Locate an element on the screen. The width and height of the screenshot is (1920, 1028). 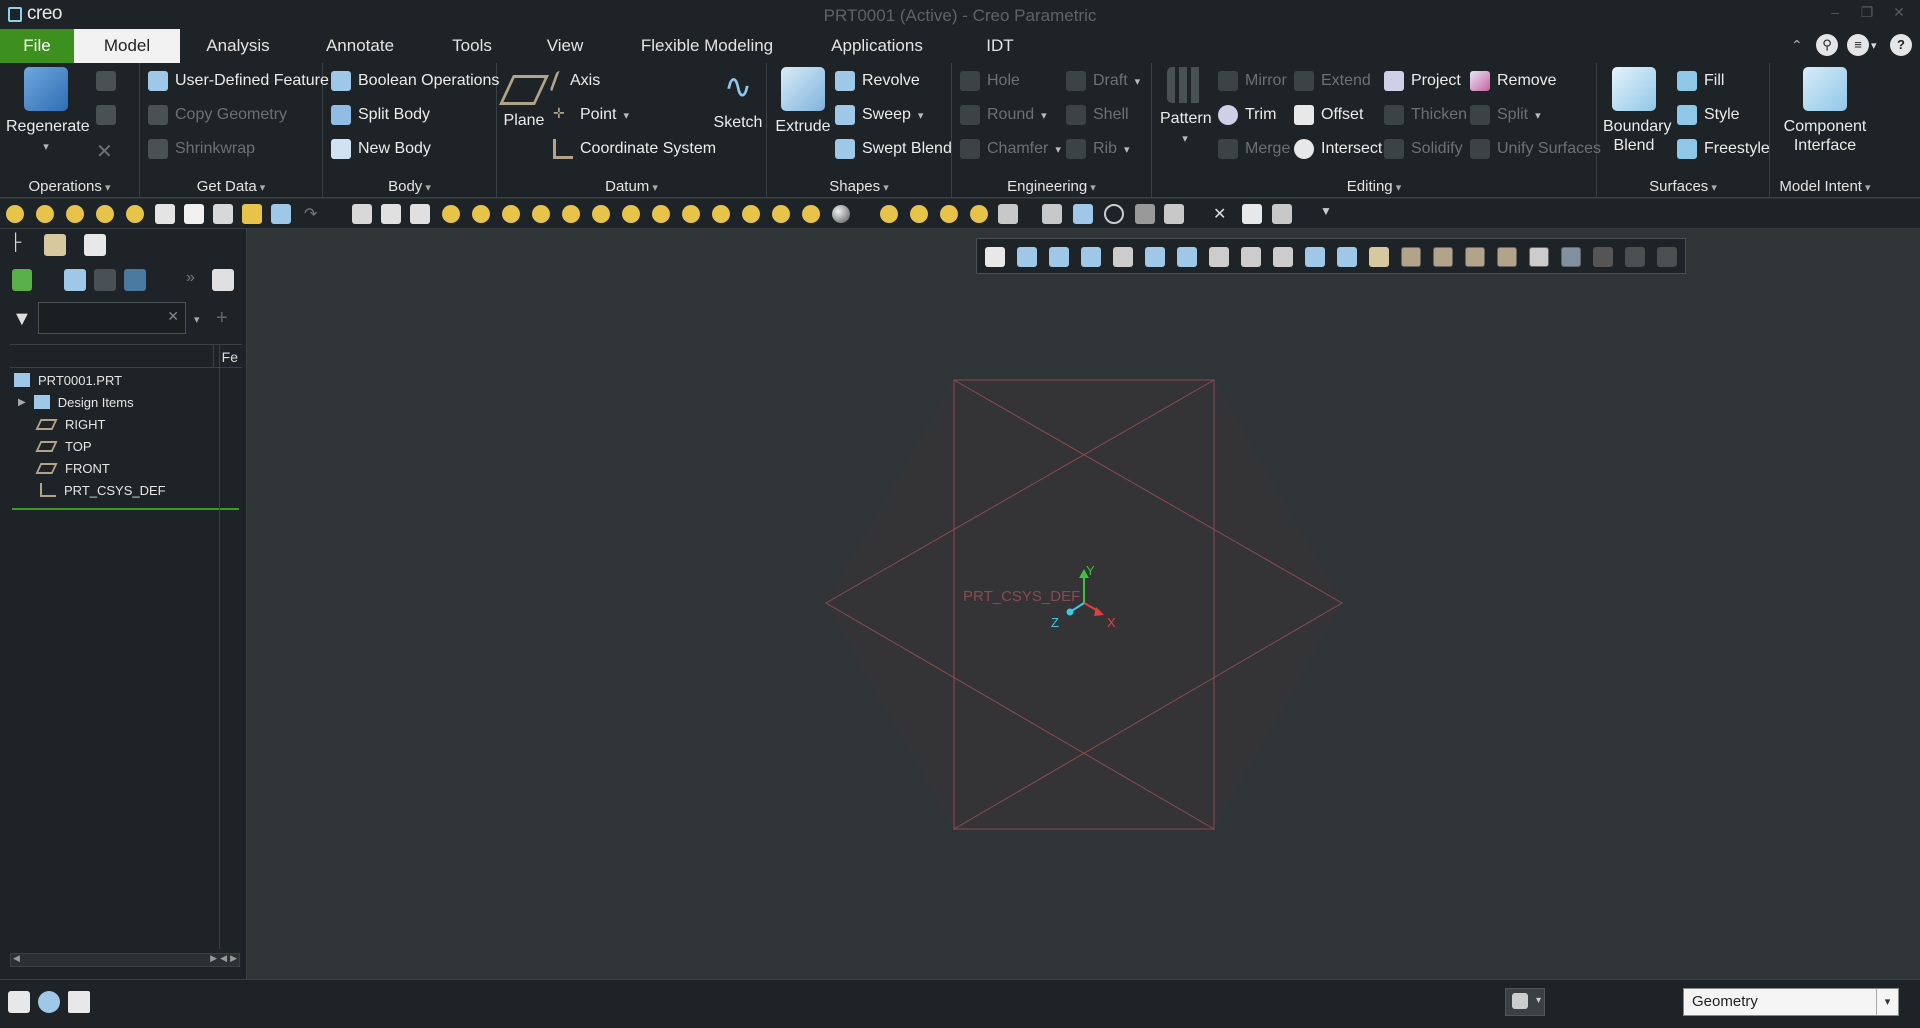
model-tree-icon: ├ is located at coordinates (21, 245).